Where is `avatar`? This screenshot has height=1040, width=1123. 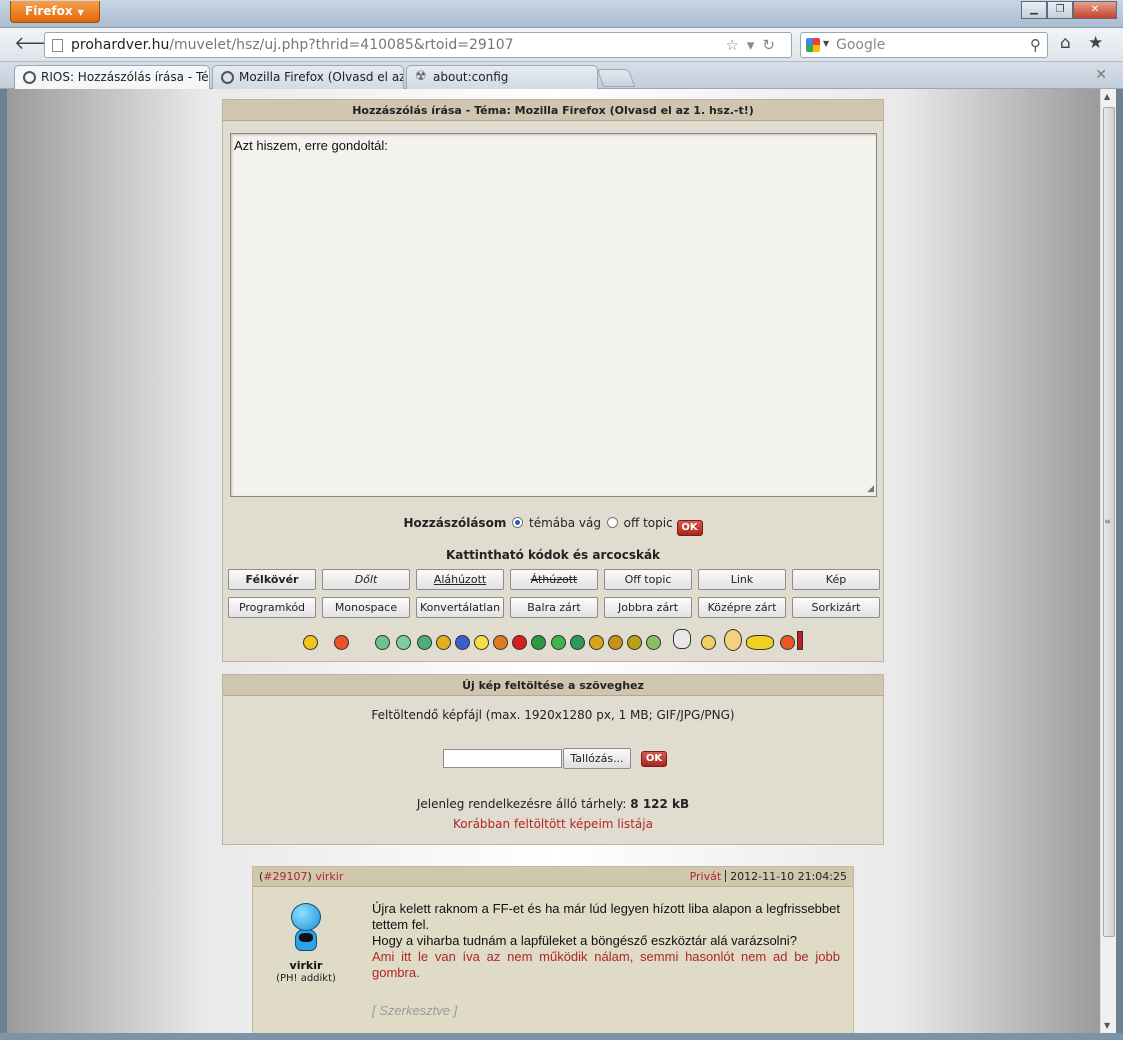 avatar is located at coordinates (306, 929).